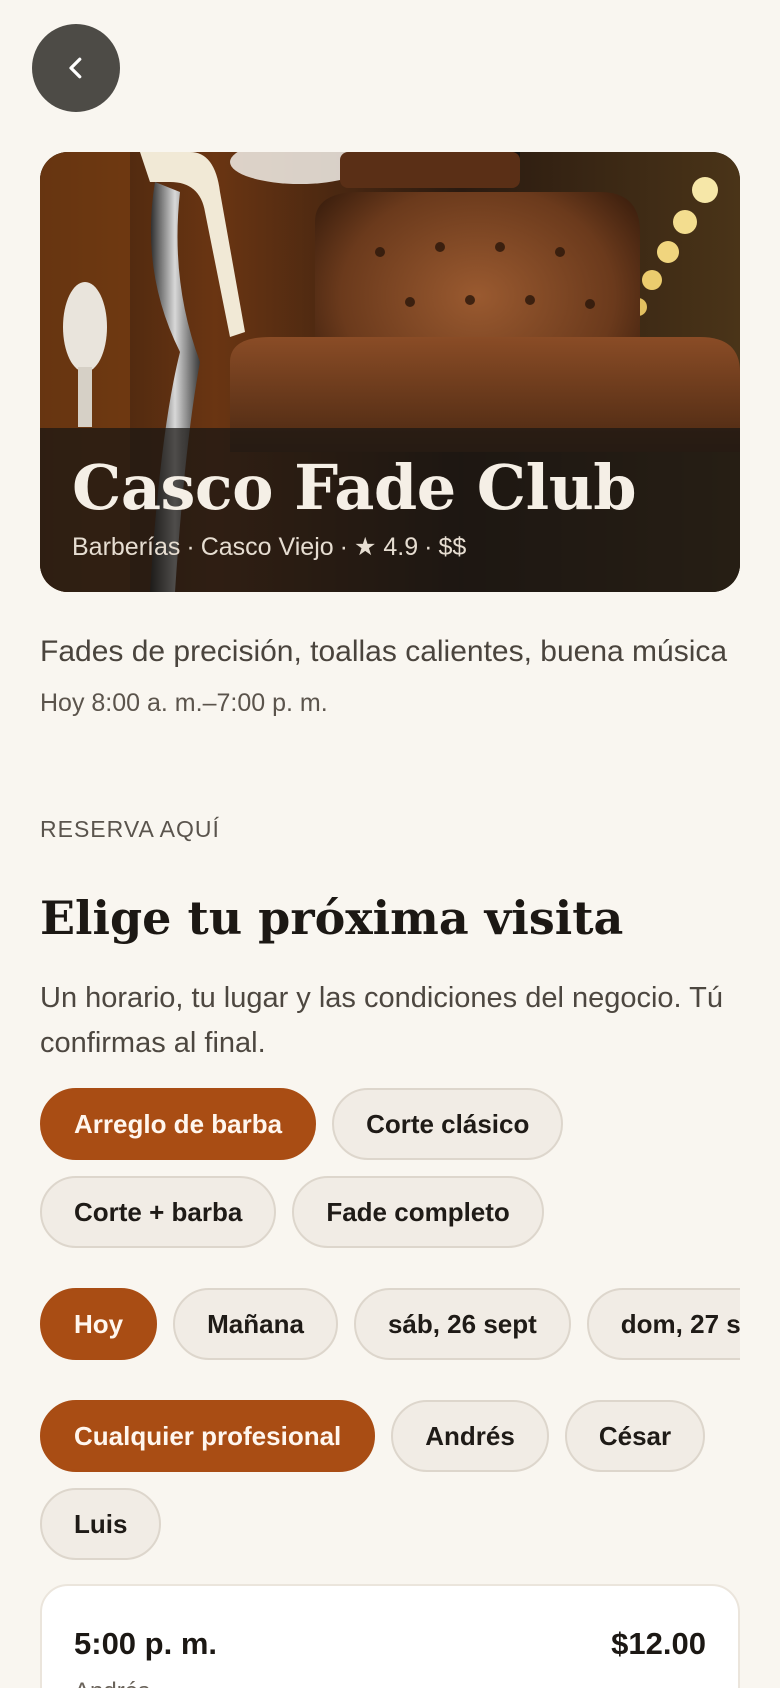  I want to click on date-chip-dom-27: dom, 27 sept, so click(663, 1324).